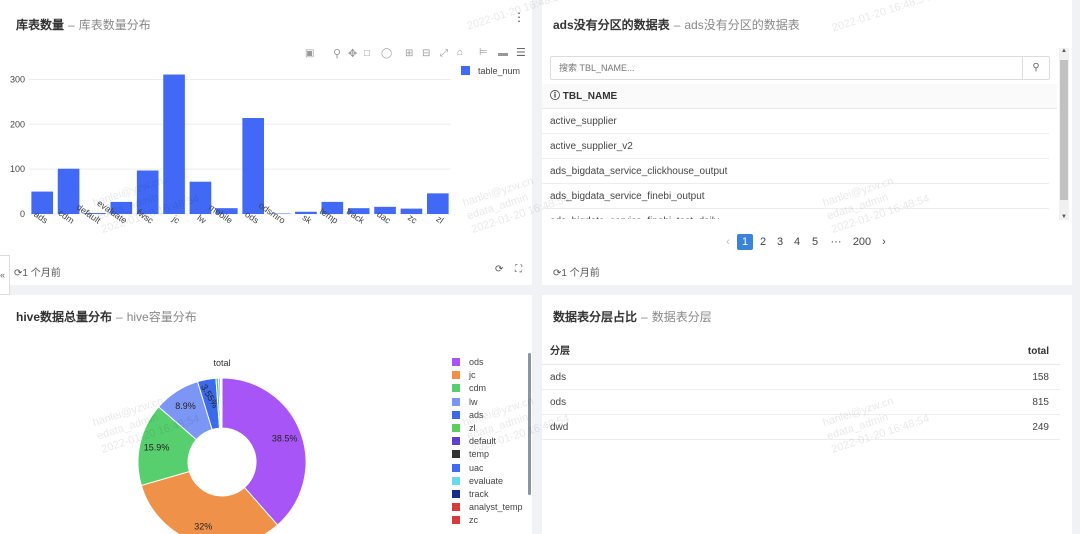 This screenshot has height=534, width=1080. I want to click on scrollbar-thumb, so click(1064, 130).